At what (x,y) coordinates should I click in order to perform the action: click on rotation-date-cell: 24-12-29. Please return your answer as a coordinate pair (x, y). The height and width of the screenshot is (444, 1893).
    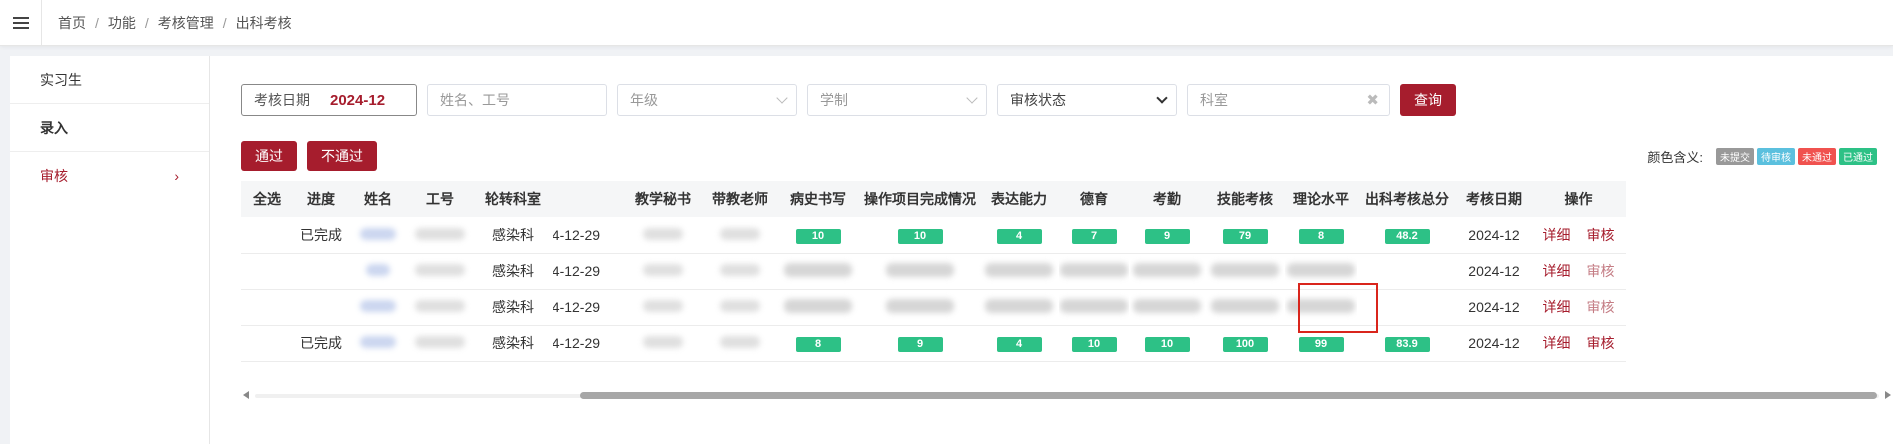
    Looking at the image, I should click on (587, 271).